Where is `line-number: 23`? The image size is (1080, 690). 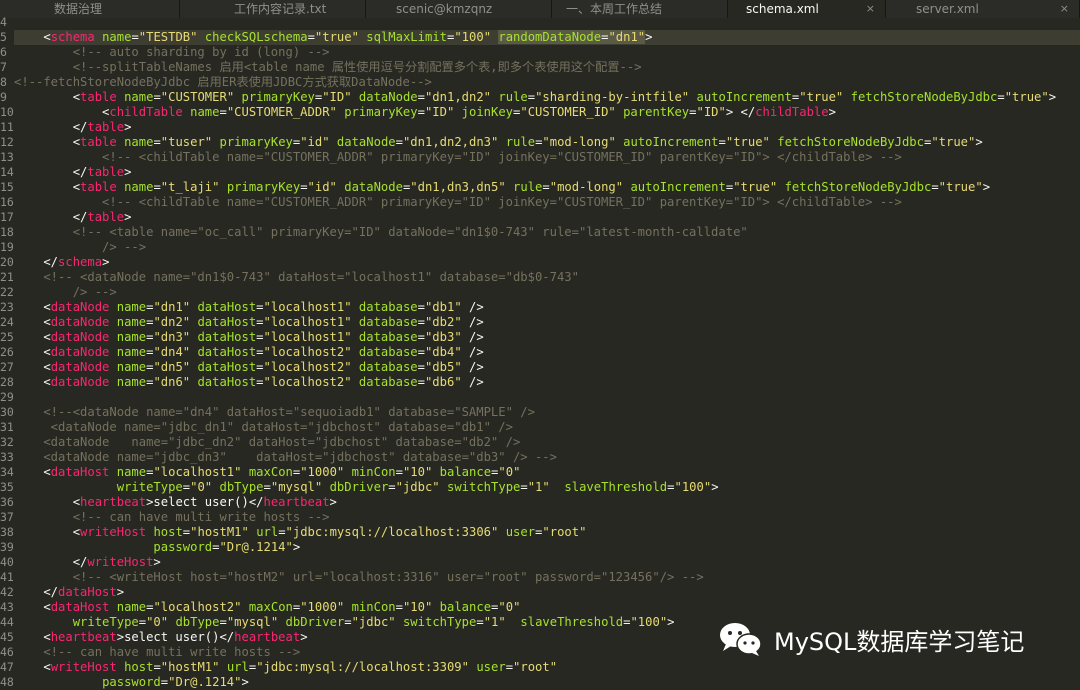
line-number: 23 is located at coordinates (7, 307).